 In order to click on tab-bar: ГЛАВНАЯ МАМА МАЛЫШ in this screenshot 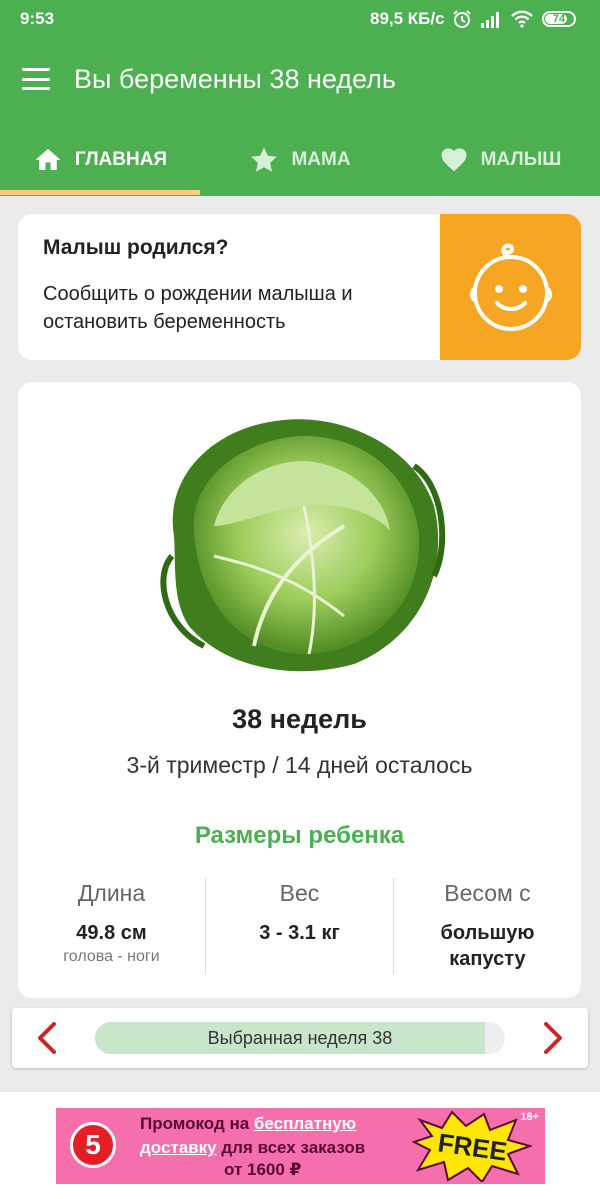, I will do `click(300, 160)`.